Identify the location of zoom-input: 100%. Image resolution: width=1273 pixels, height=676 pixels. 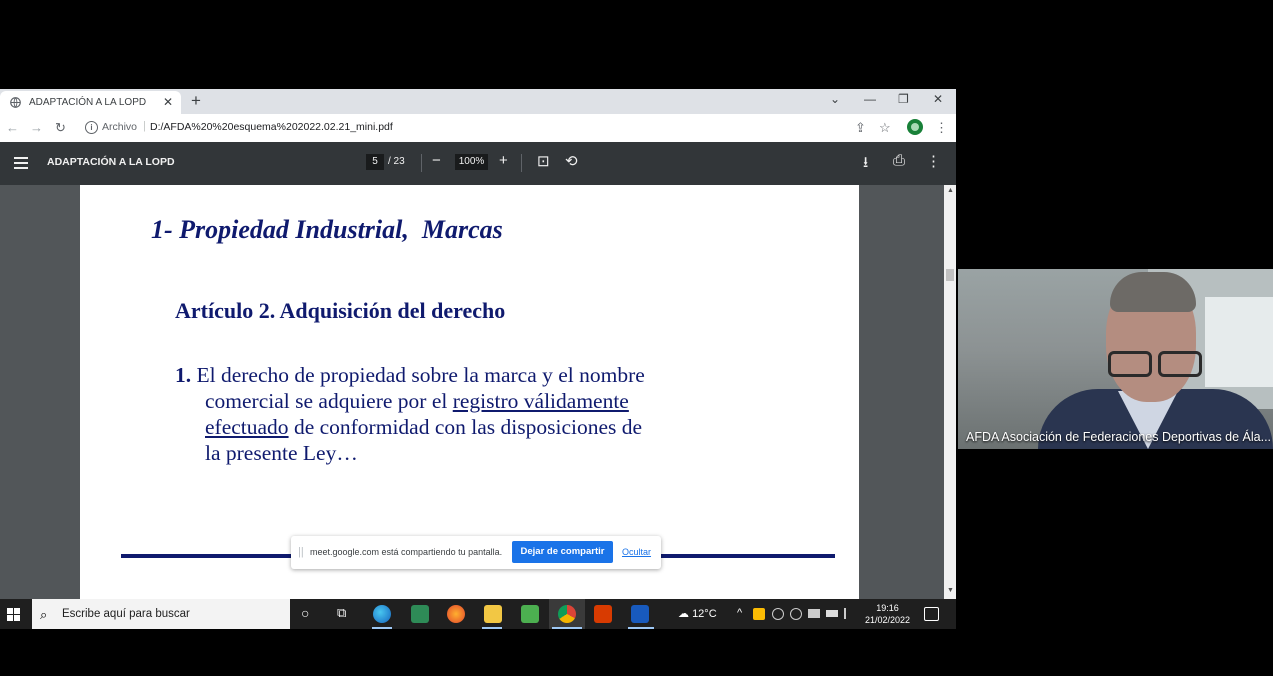
(471, 162).